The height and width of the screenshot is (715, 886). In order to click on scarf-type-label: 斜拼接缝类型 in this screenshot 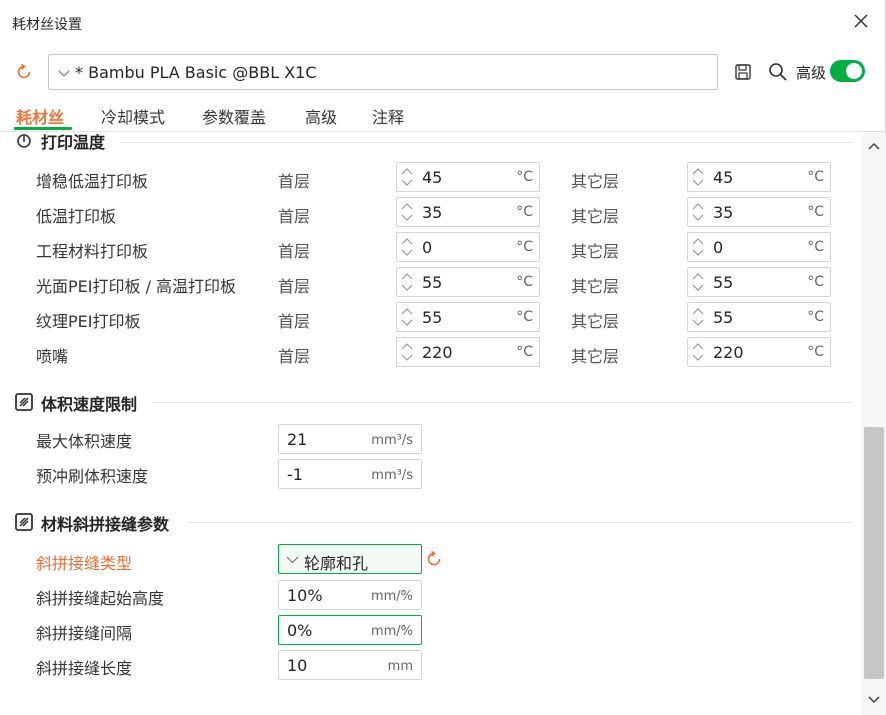, I will do `click(84, 563)`.